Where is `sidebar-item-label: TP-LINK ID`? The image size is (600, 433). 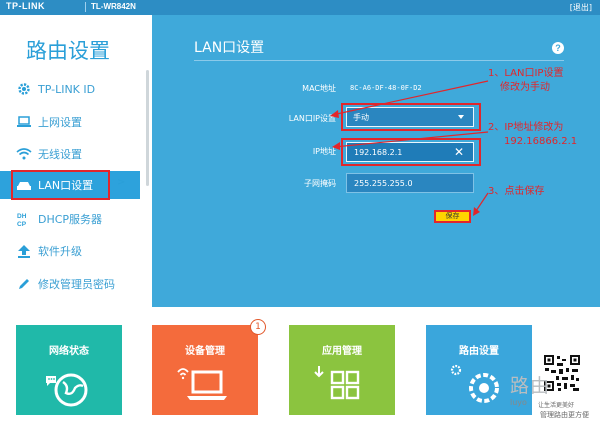 sidebar-item-label: TP-LINK ID is located at coordinates (67, 89).